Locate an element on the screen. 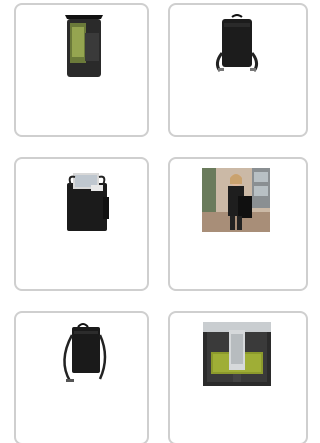 The width and height of the screenshot is (320, 443). bag-interior-image is located at coordinates (237, 354).